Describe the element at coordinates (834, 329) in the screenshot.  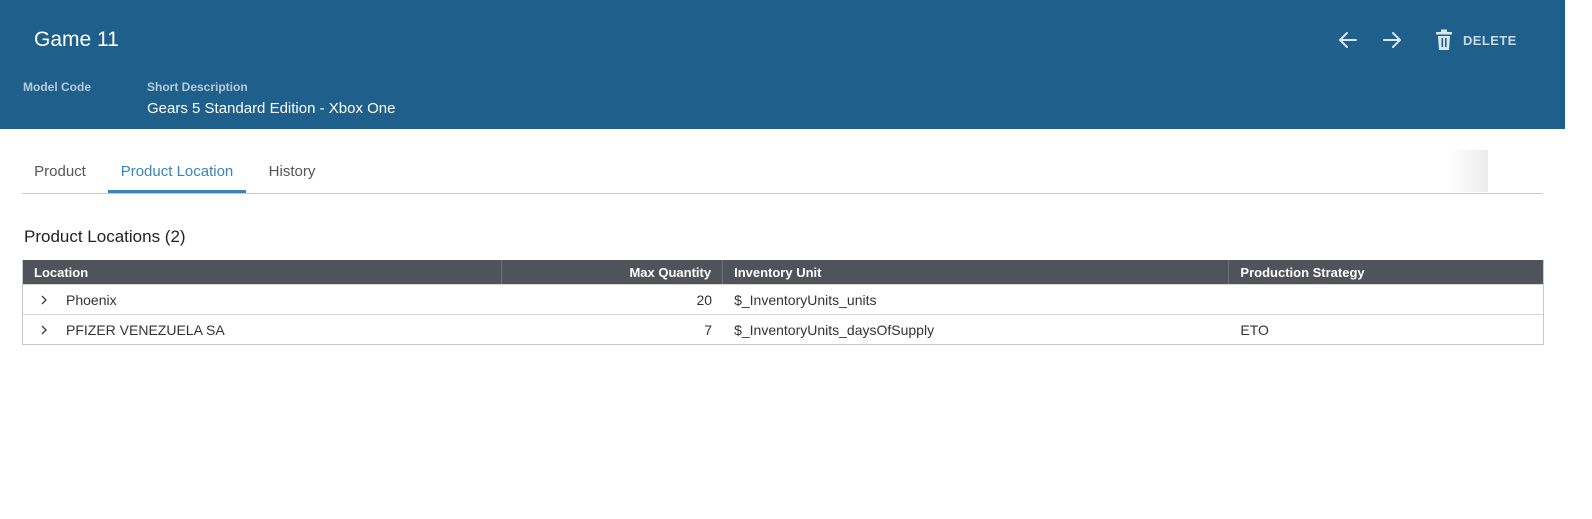
I see `inventory-unit-cell: $_InventoryUnits_daysOfSupply` at that location.